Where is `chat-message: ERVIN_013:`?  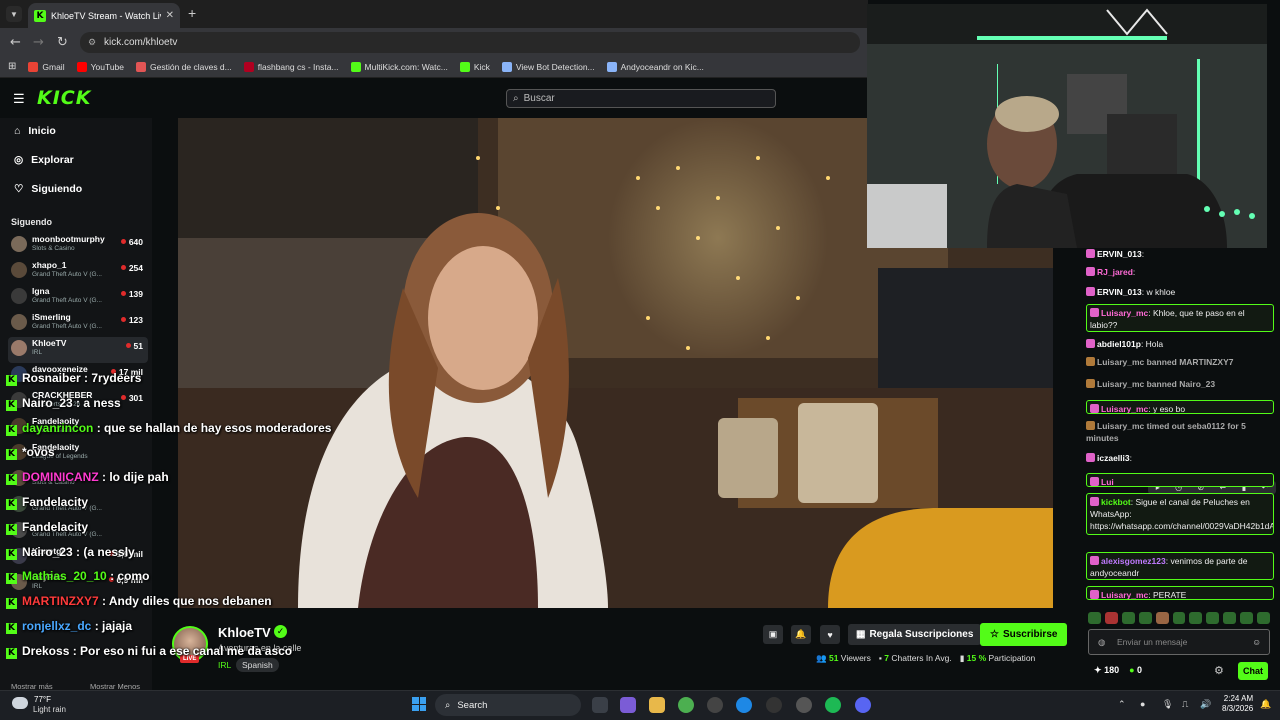 chat-message: ERVIN_013: is located at coordinates (1180, 254).